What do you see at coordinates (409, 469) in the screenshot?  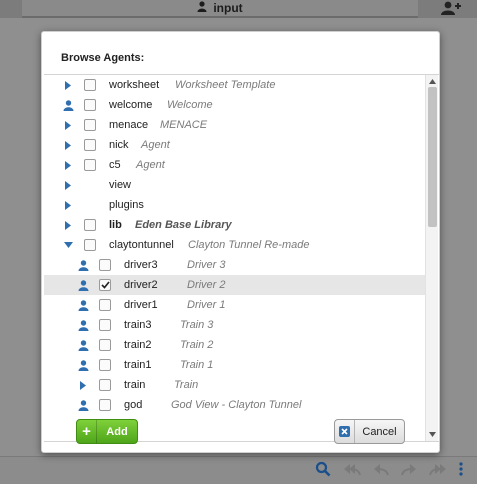 I see `redo-icon` at bounding box center [409, 469].